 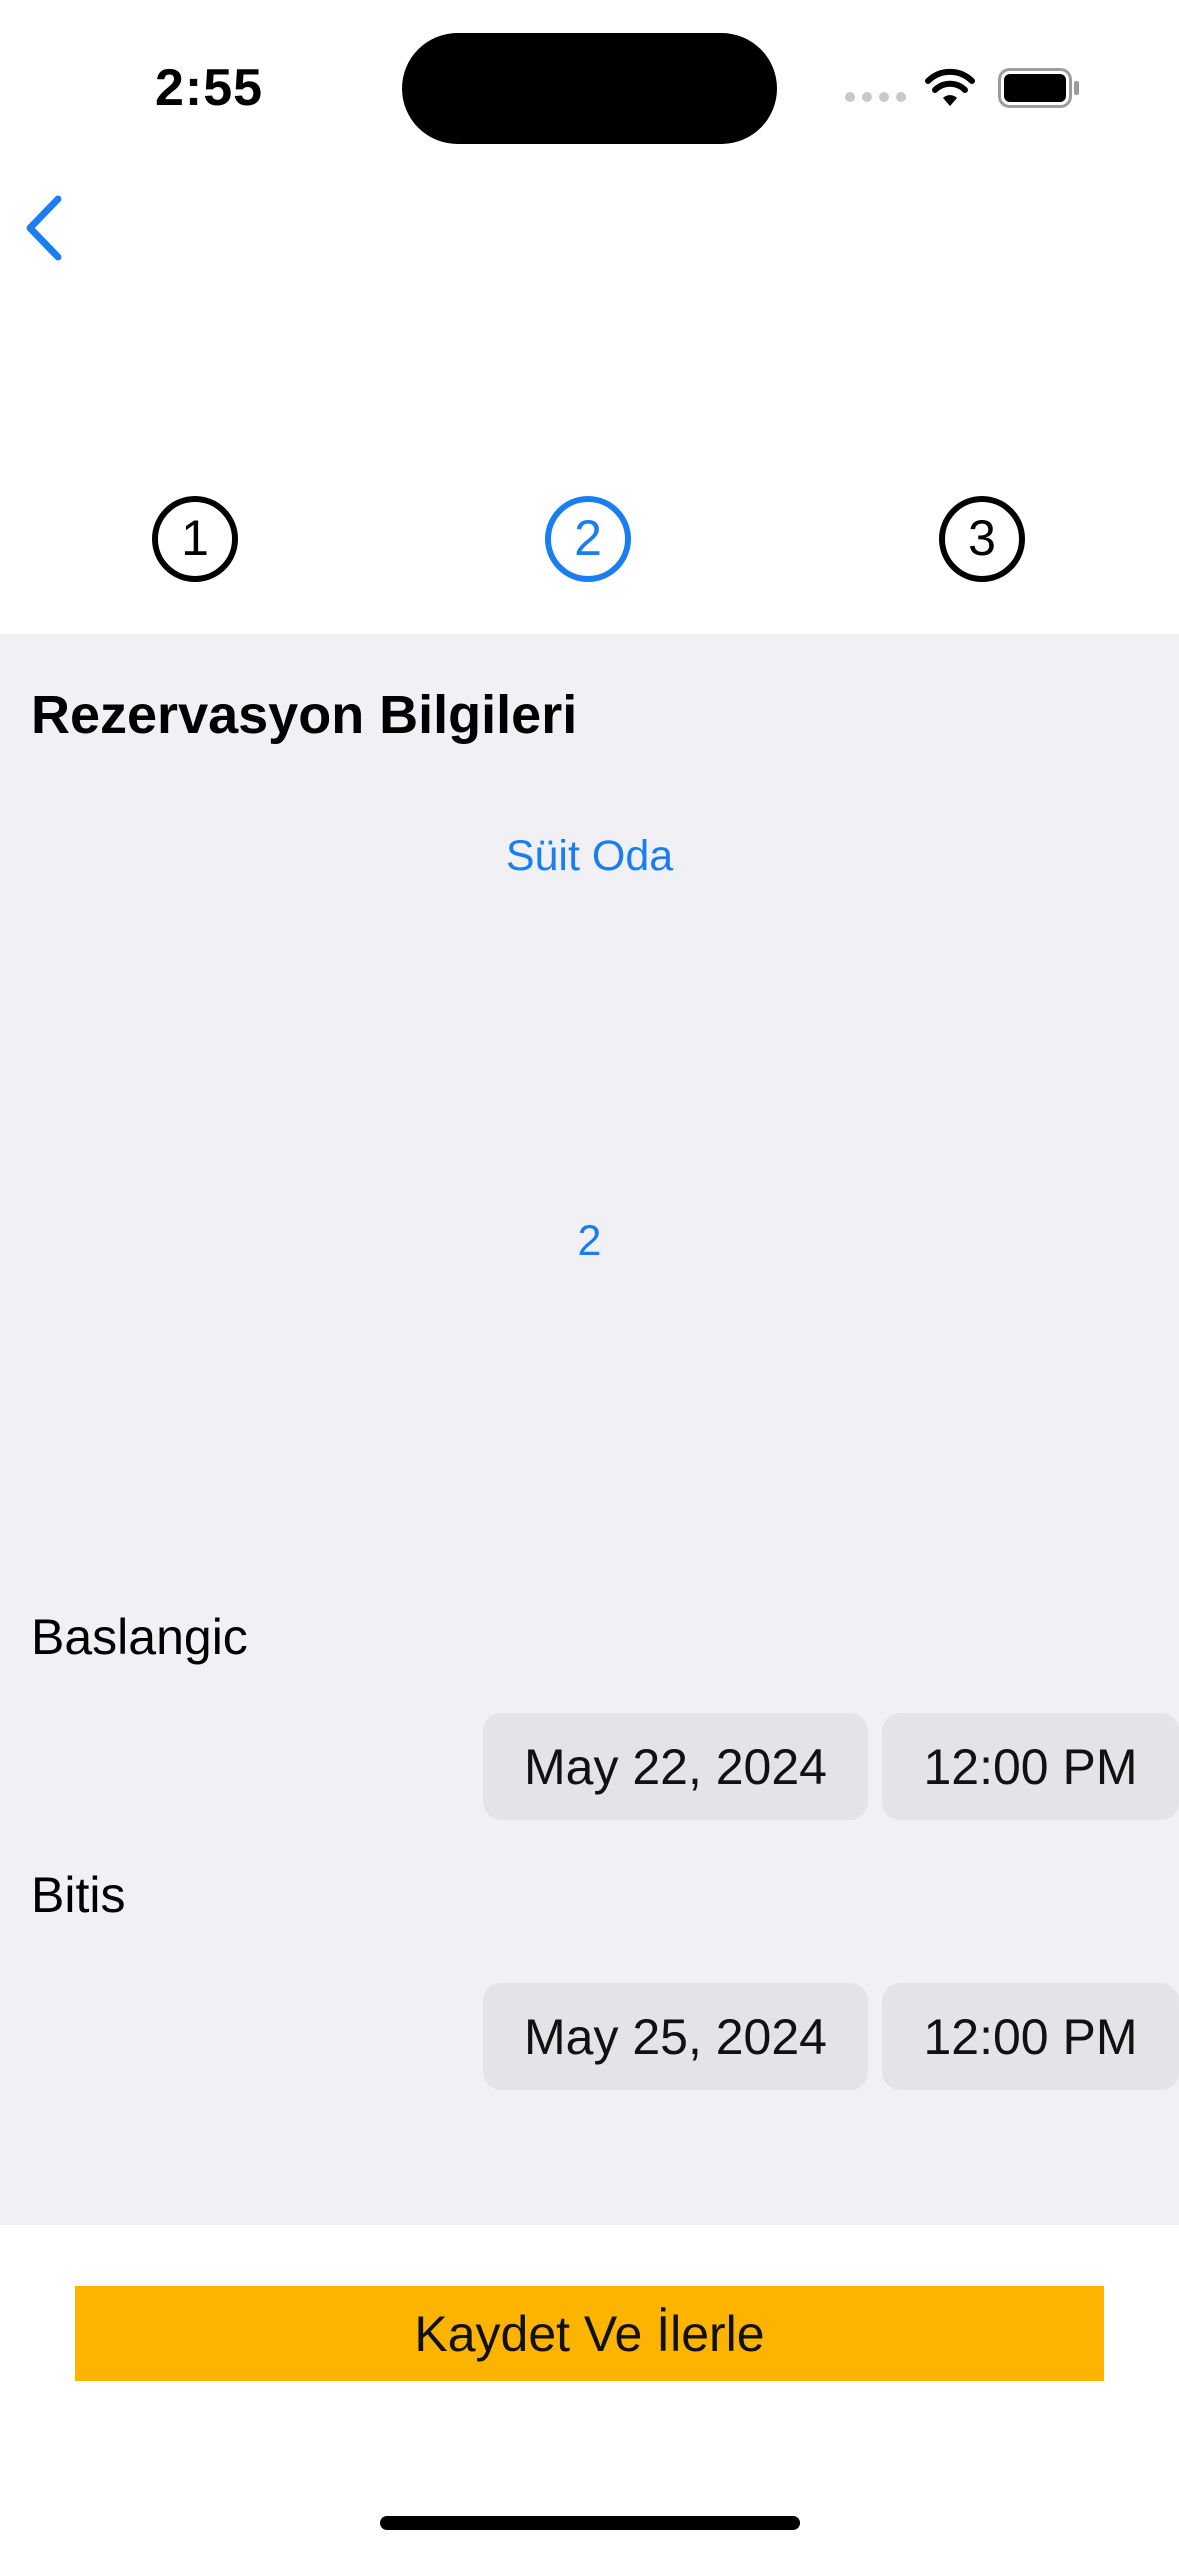 What do you see at coordinates (675, 2036) in the screenshot?
I see `end-date-picker: May 25, 2024` at bounding box center [675, 2036].